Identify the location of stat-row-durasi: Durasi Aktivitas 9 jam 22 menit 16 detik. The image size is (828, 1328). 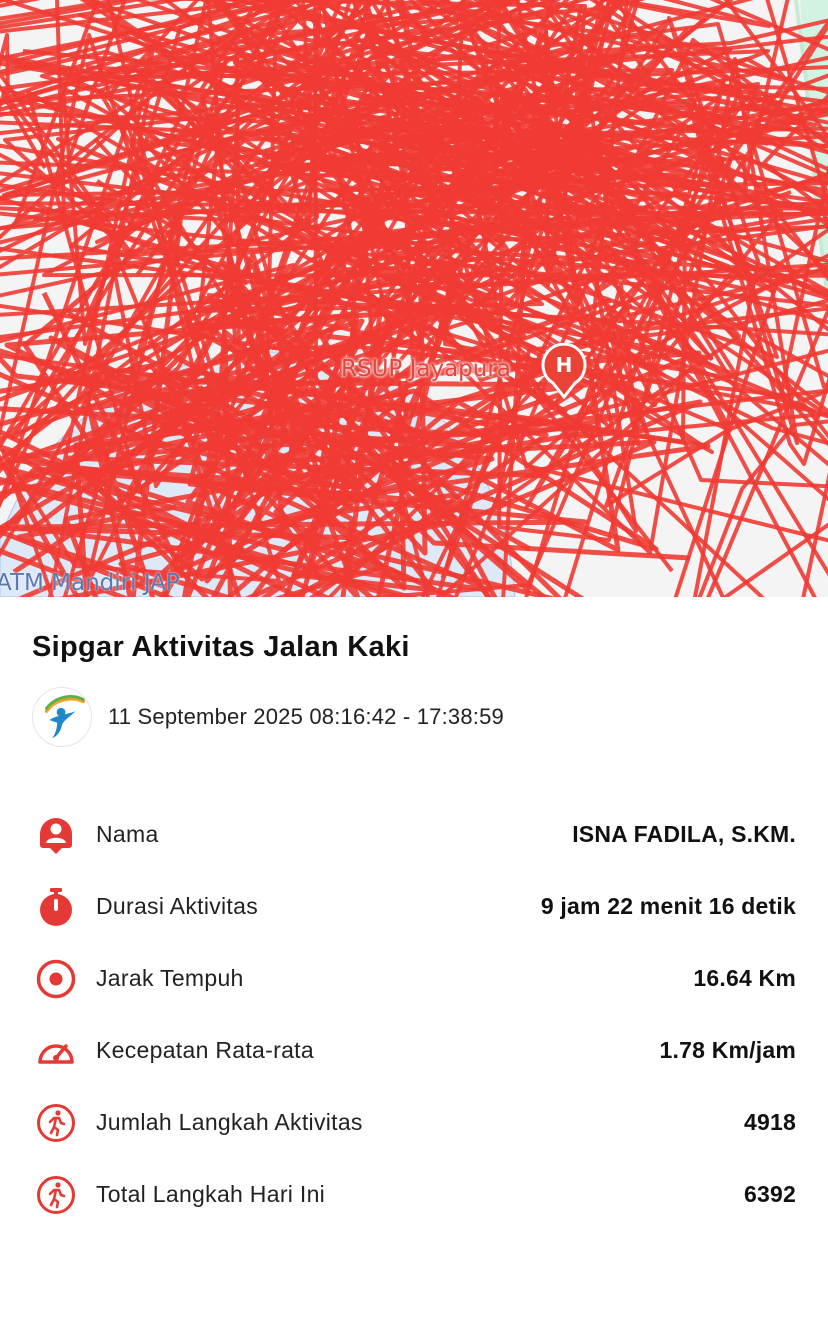
(414, 907).